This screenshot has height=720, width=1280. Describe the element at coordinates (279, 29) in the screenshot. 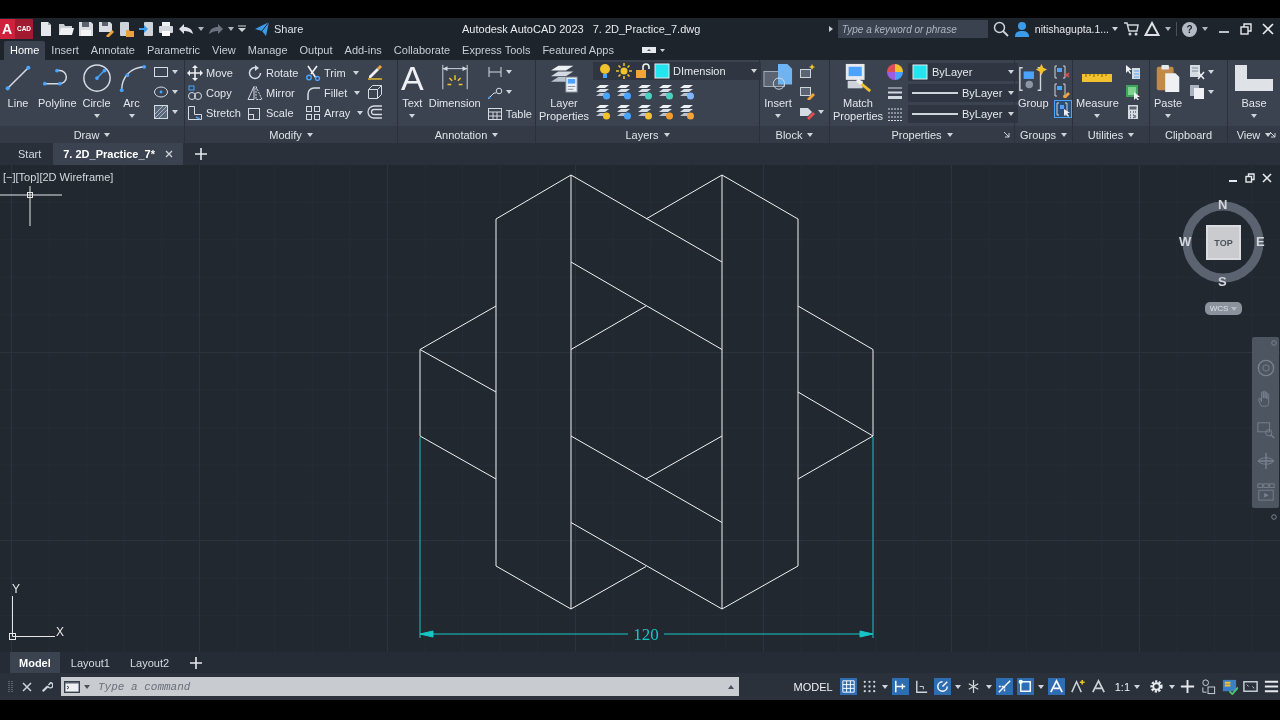

I see `share-button: Share` at that location.